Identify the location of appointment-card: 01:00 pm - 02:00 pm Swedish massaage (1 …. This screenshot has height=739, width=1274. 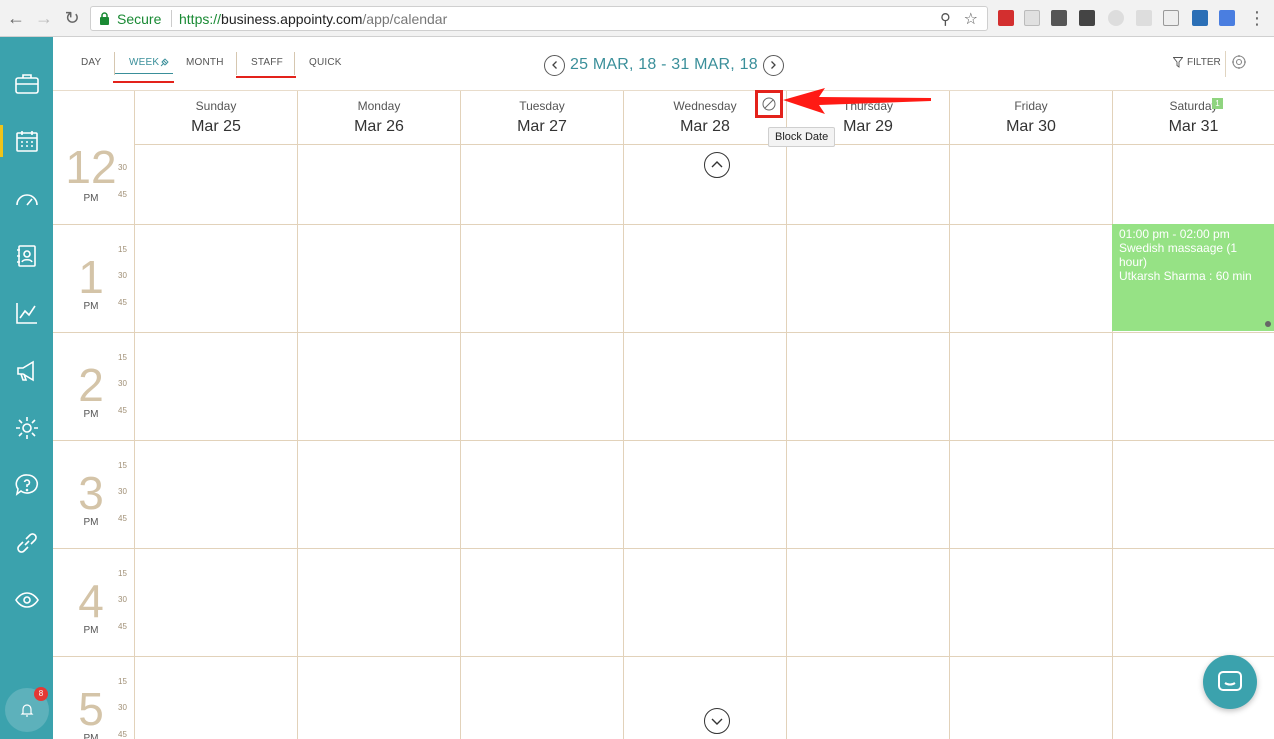
(1193, 277).